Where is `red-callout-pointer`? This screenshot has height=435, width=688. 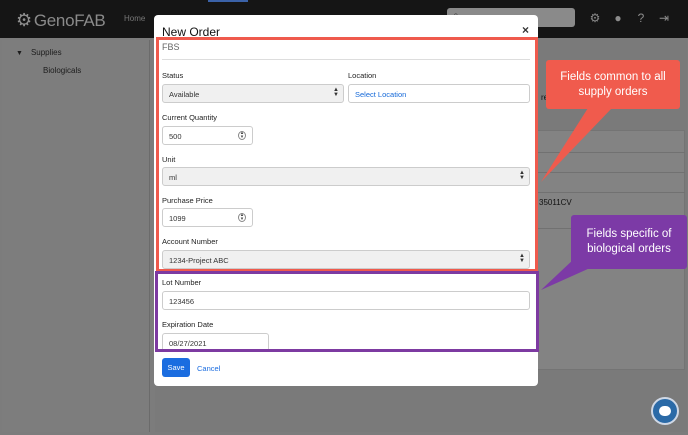 red-callout-pointer is located at coordinates (576, 145).